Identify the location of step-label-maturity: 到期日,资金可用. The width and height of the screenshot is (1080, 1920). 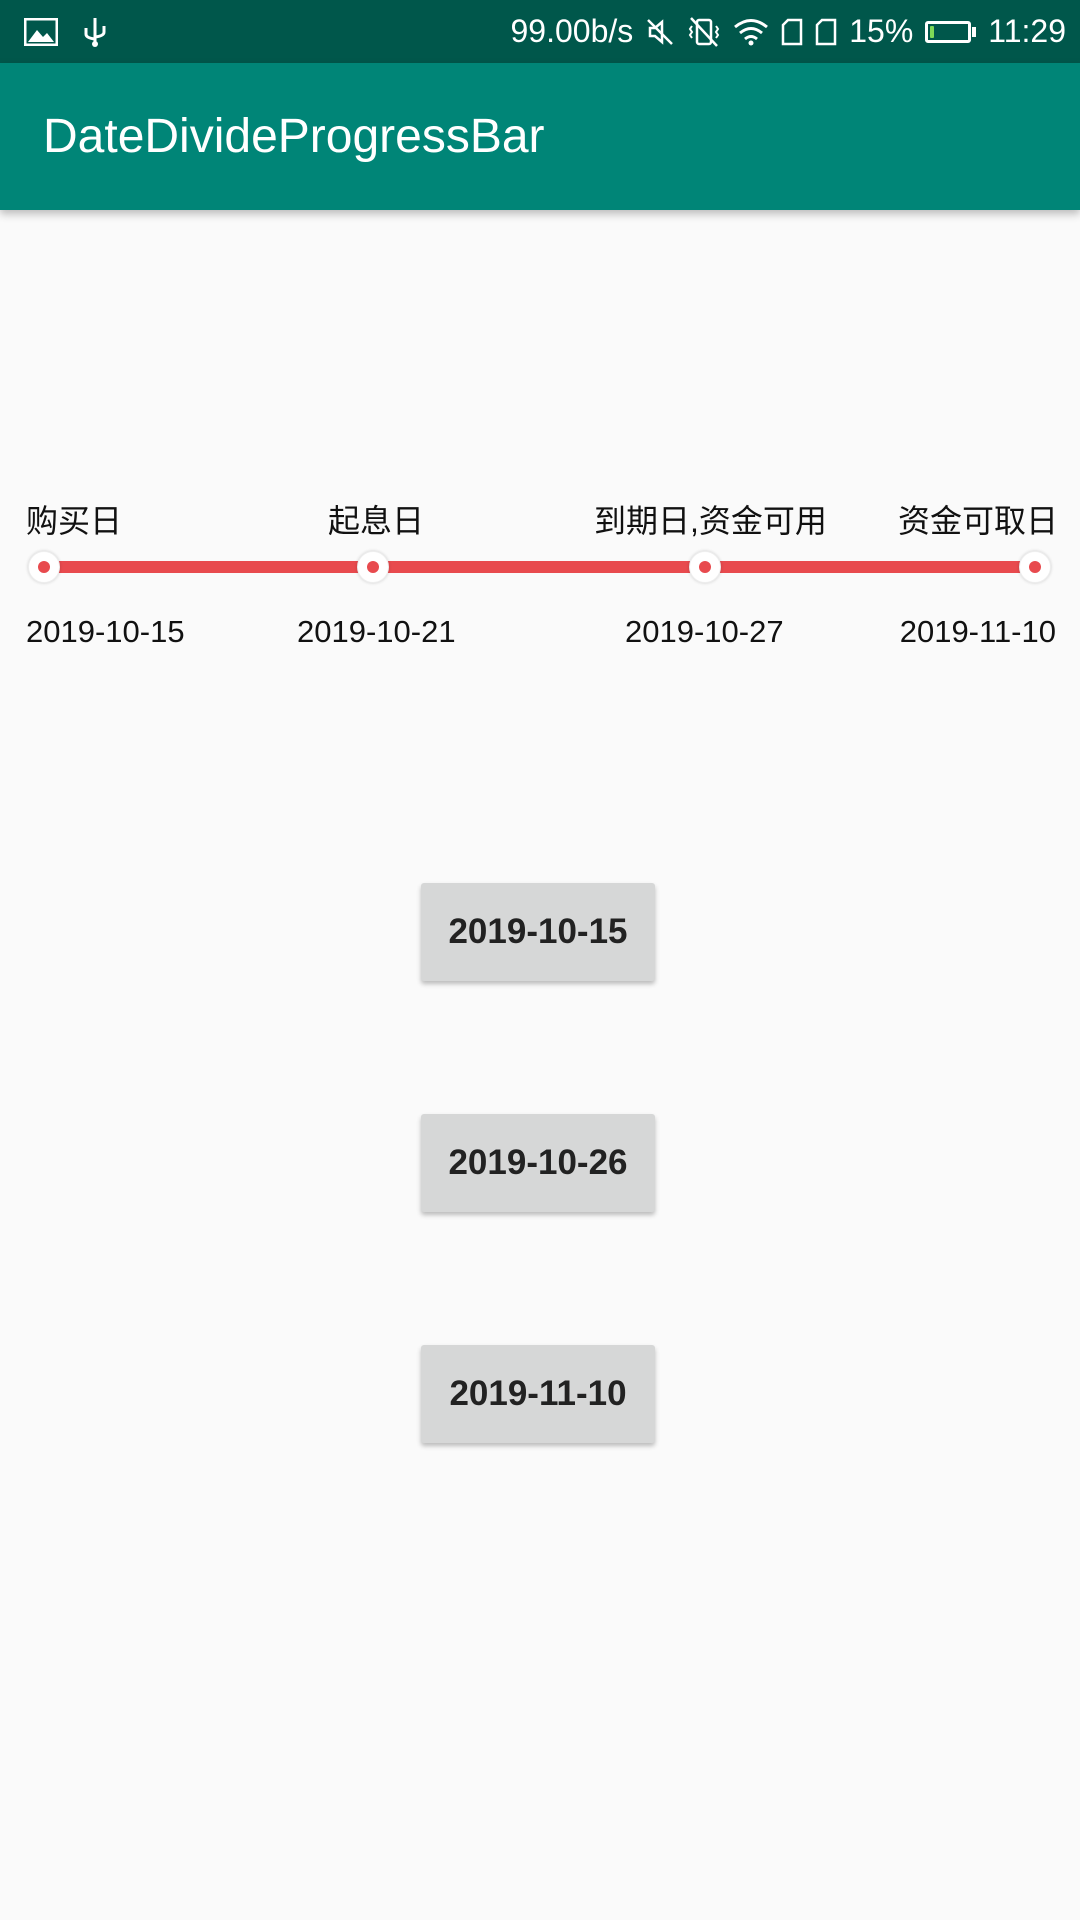
(710, 521).